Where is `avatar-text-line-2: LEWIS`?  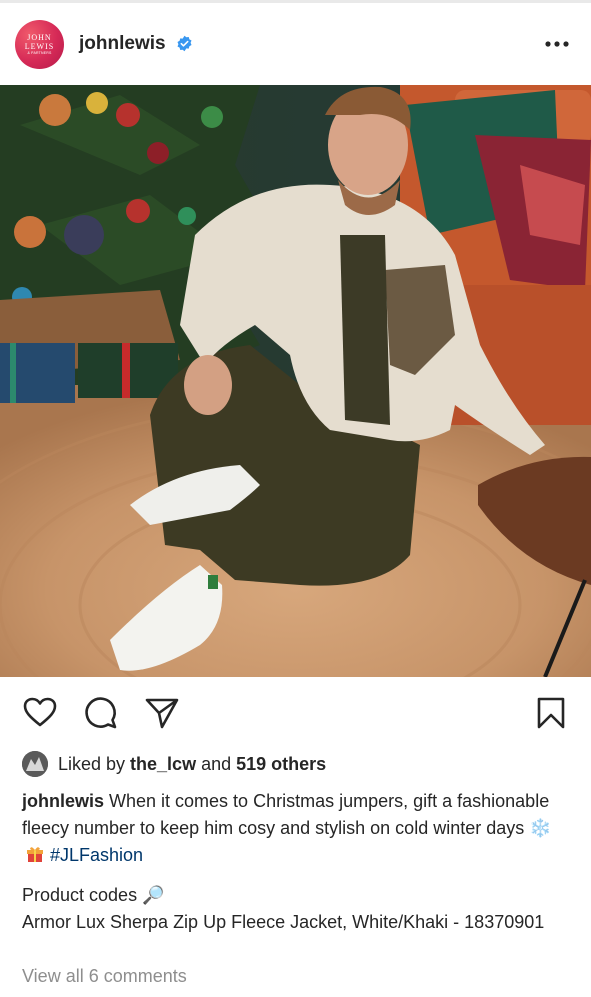 avatar-text-line-2: LEWIS is located at coordinates (39, 46).